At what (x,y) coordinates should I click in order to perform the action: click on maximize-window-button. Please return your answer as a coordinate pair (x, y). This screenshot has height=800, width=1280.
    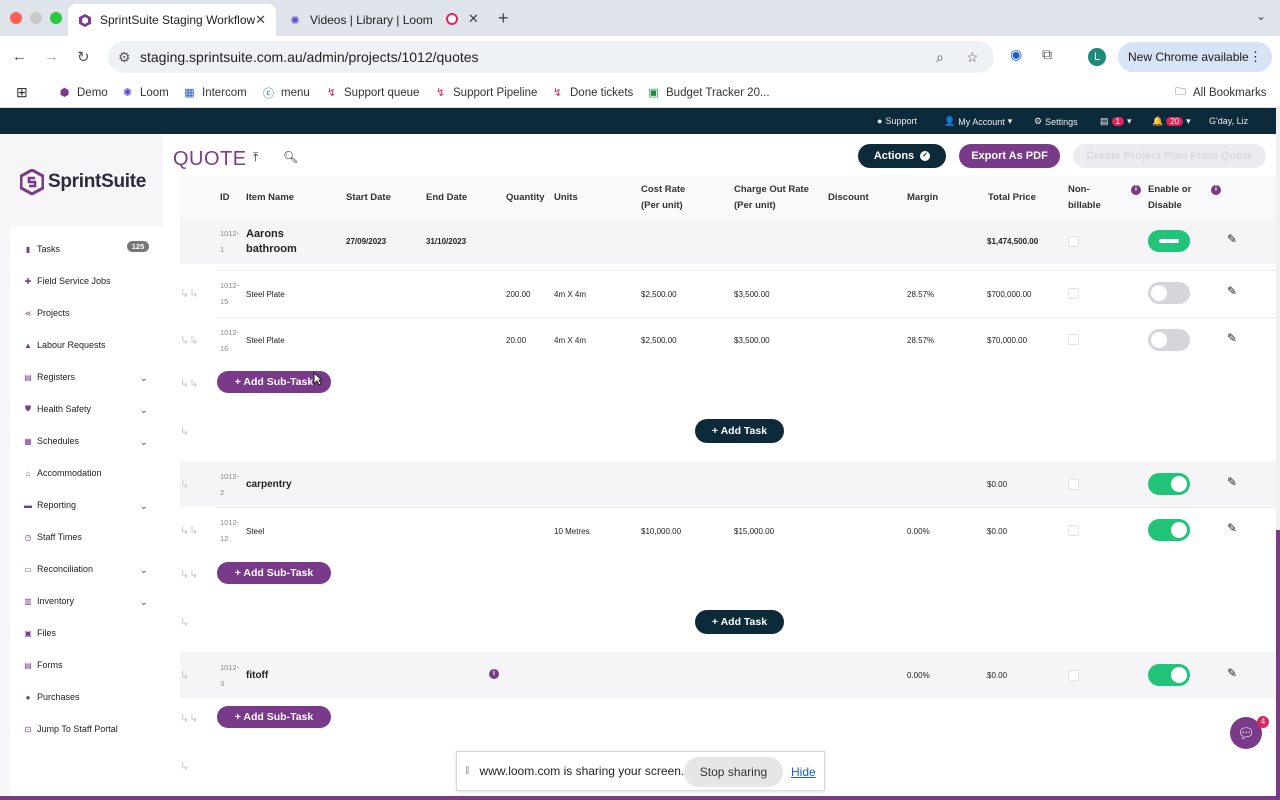
    Looking at the image, I should click on (56, 18).